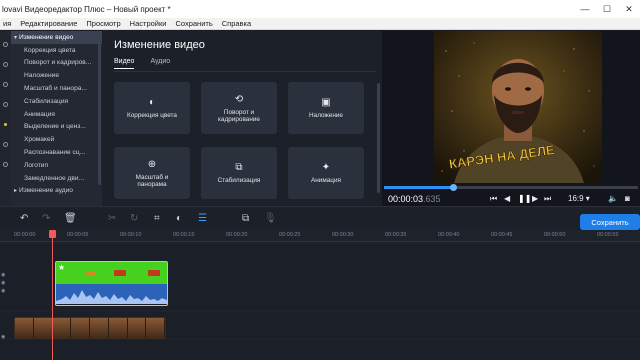 Image resolution: width=640 pixels, height=360 pixels. Describe the element at coordinates (148, 23) in the screenshot. I see `menu-settings: Настройки` at that location.